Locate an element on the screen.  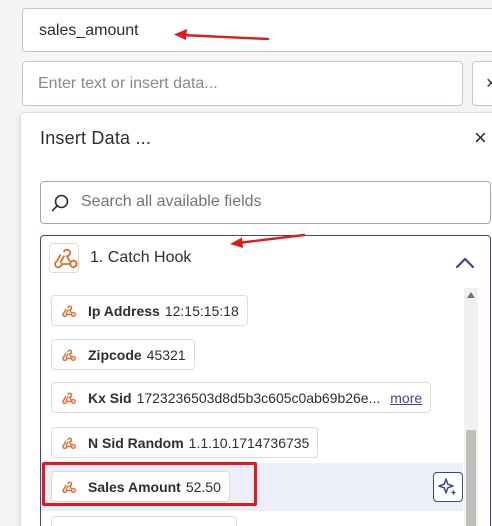
scrollbar-thumb is located at coordinates (471, 478).